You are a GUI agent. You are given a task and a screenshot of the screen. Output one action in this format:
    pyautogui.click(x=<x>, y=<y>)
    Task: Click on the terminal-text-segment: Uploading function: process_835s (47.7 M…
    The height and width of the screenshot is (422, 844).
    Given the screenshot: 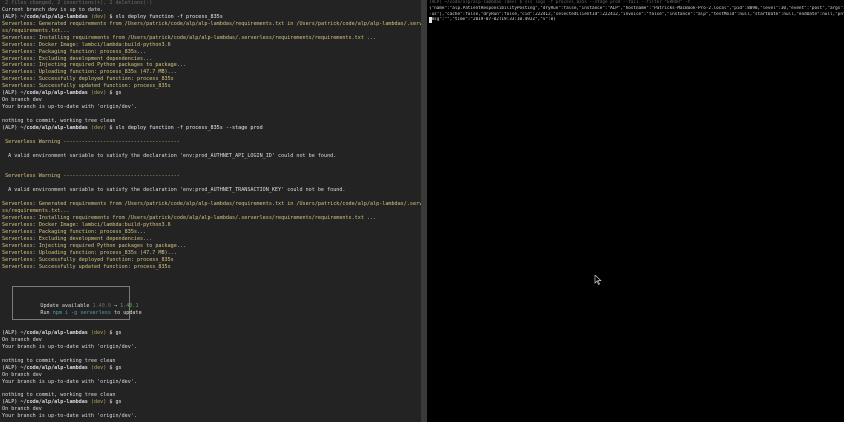 What is the action you would take?
    pyautogui.click(x=107, y=72)
    